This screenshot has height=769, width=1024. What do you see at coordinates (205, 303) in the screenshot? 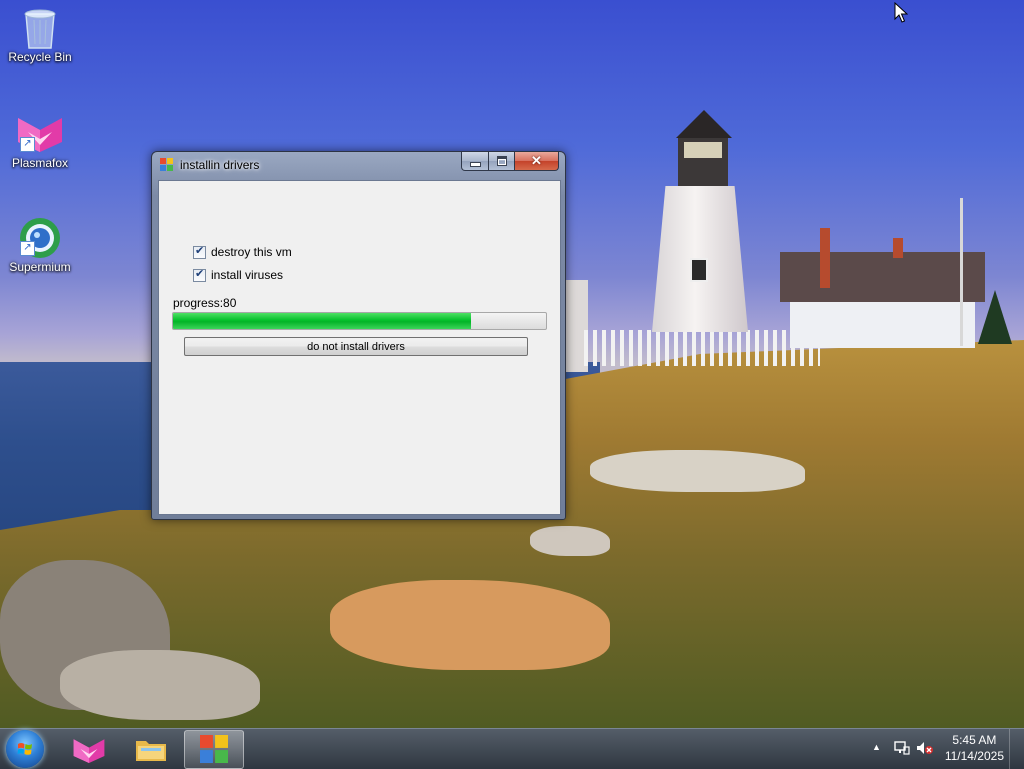
I see `progress-label: progress:80` at bounding box center [205, 303].